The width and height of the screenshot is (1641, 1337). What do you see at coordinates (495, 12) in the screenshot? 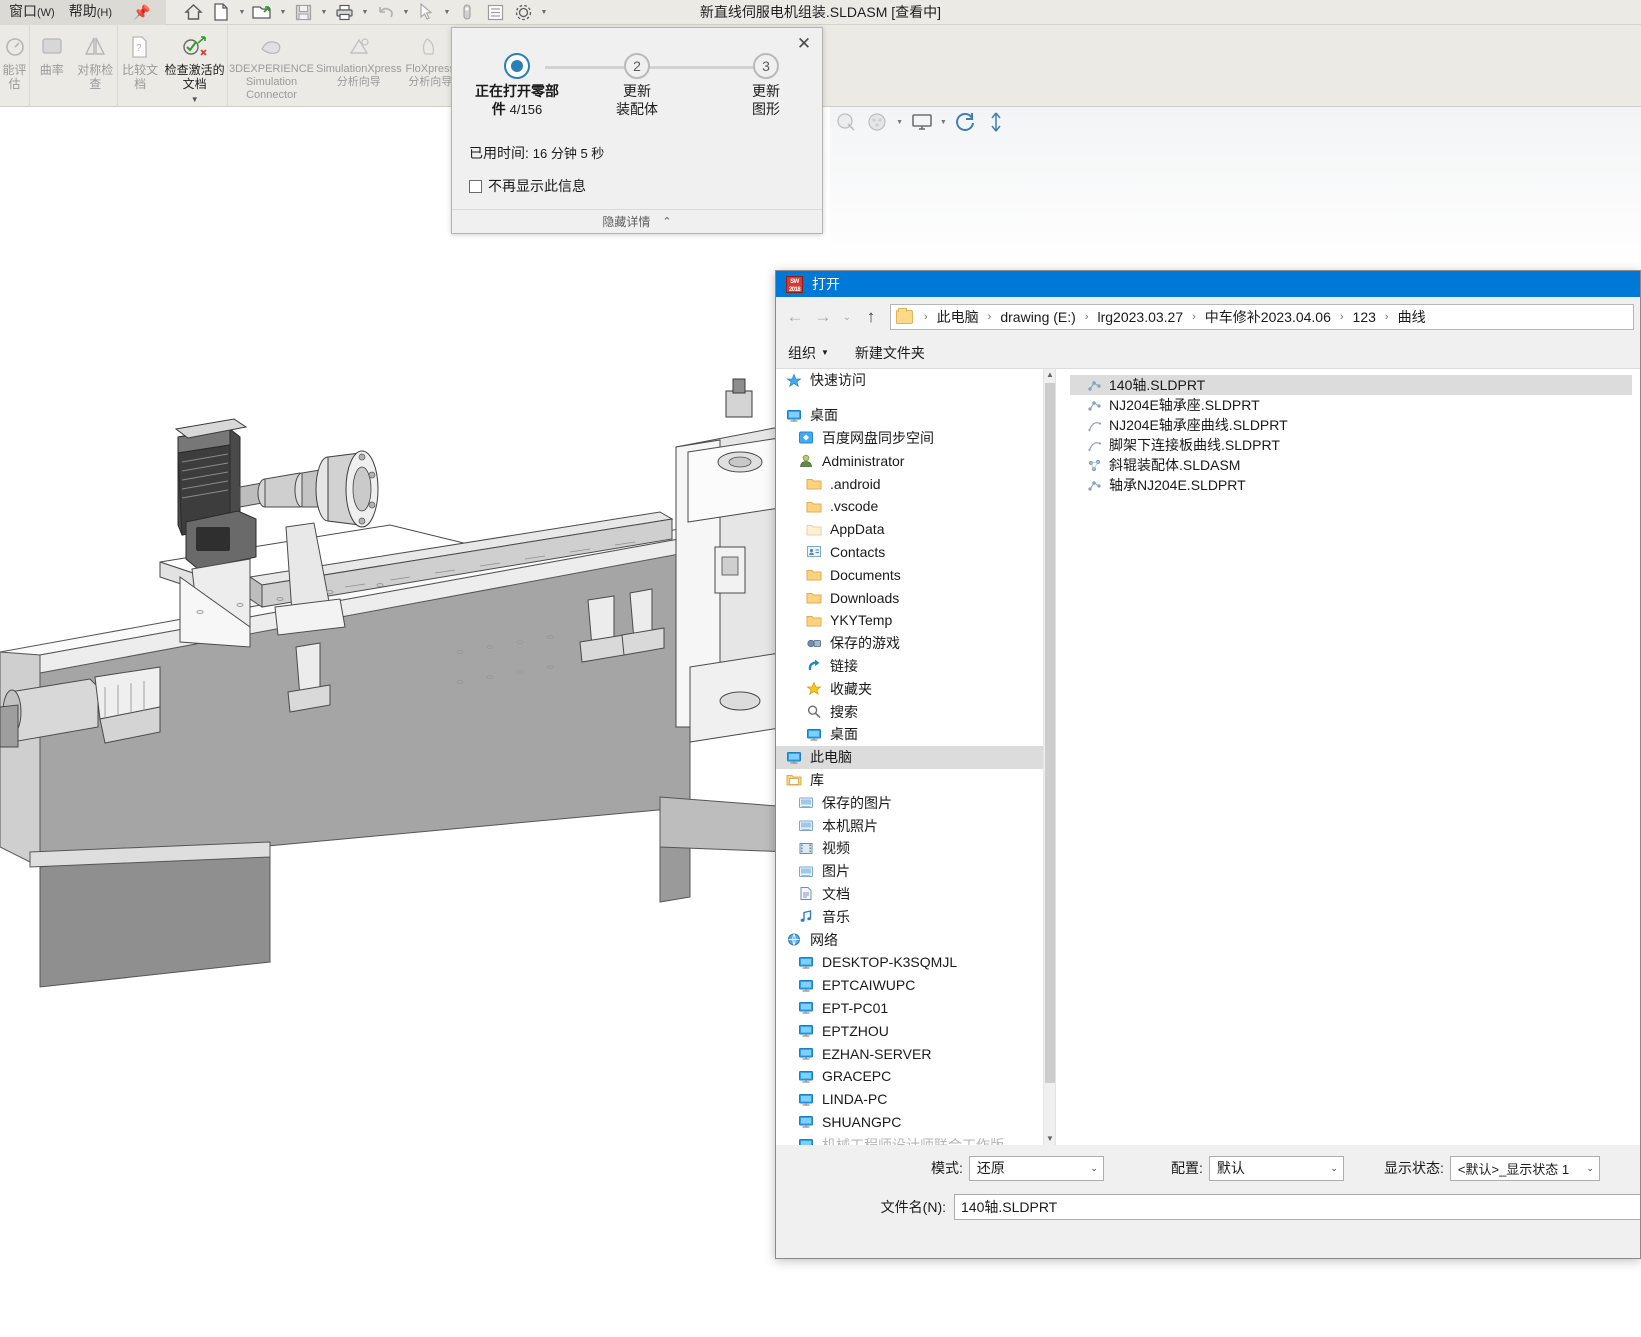
I see `properties-list-icon` at bounding box center [495, 12].